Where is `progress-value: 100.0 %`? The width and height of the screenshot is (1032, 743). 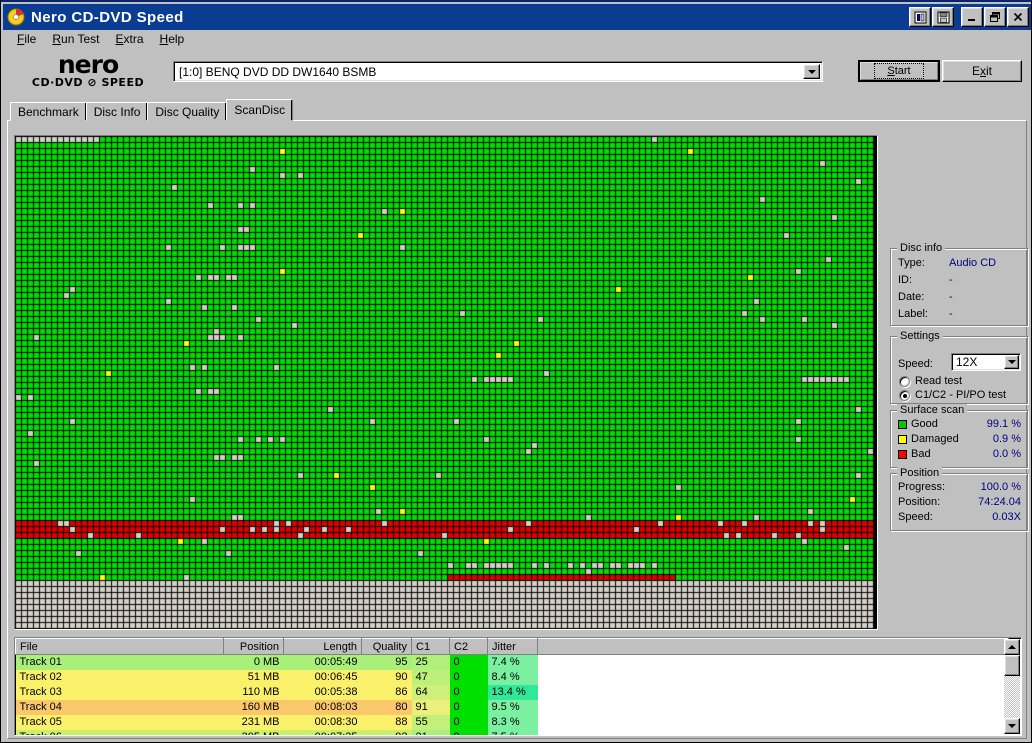 progress-value: 100.0 % is located at coordinates (1000, 487).